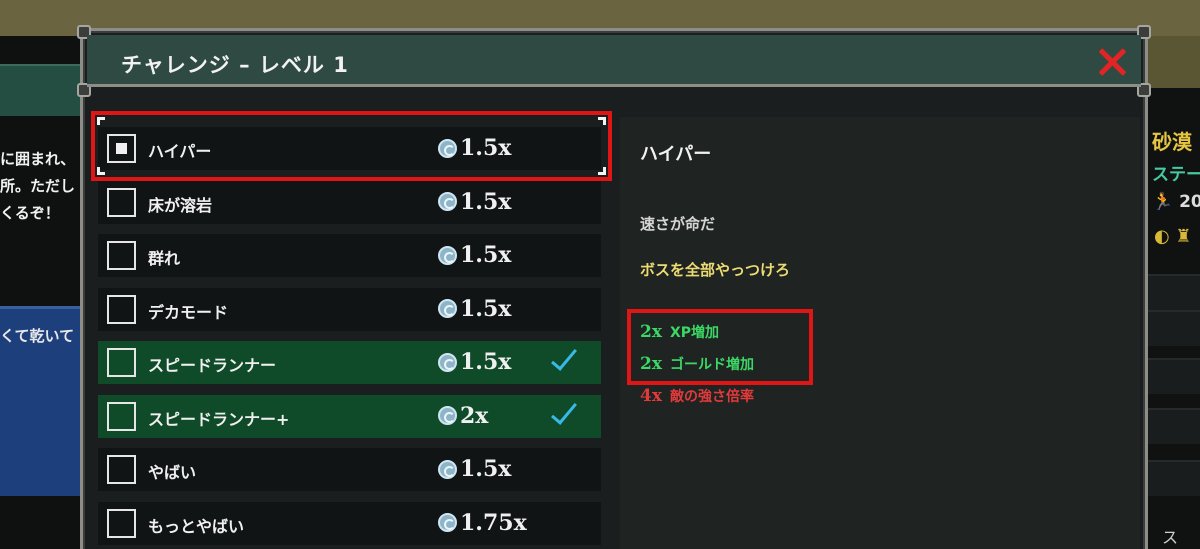 This screenshot has width=1200, height=549. What do you see at coordinates (349, 309) in the screenshot?
I see `challenge-row-big-mode: デカモード 1.5x` at bounding box center [349, 309].